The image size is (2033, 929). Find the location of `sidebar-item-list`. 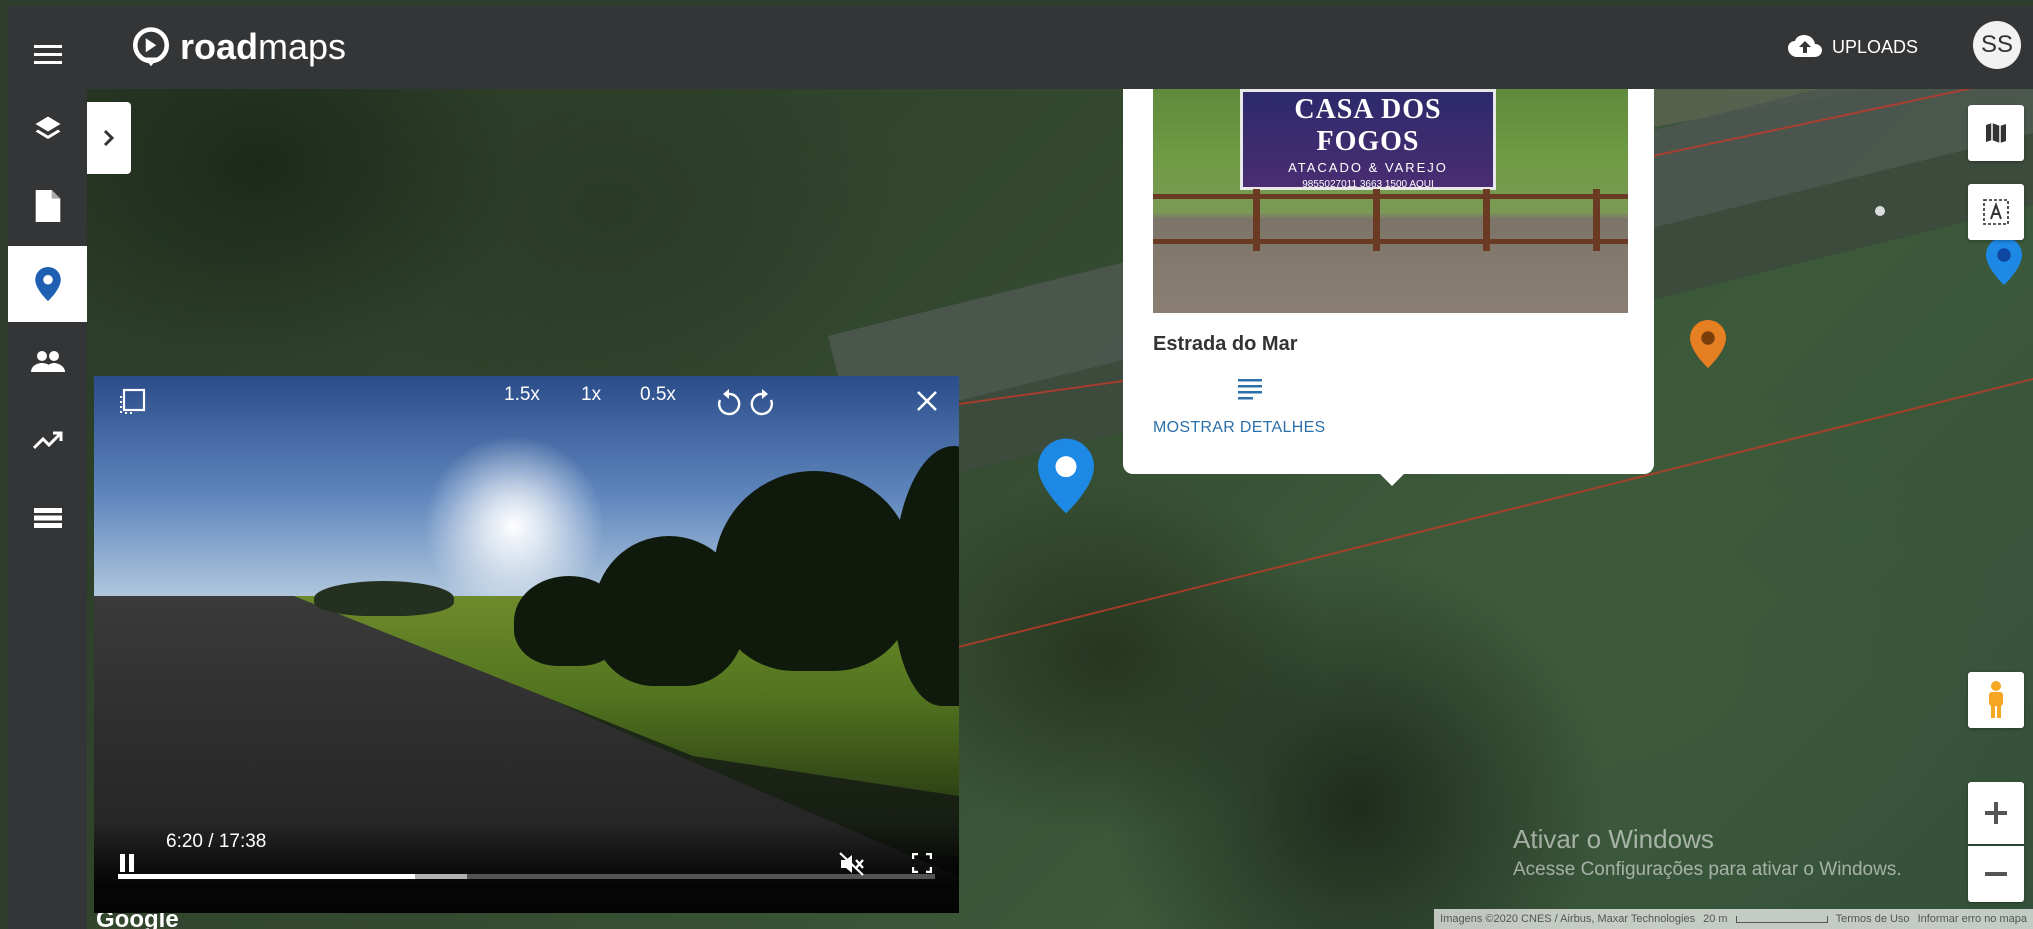

sidebar-item-list is located at coordinates (47, 518).